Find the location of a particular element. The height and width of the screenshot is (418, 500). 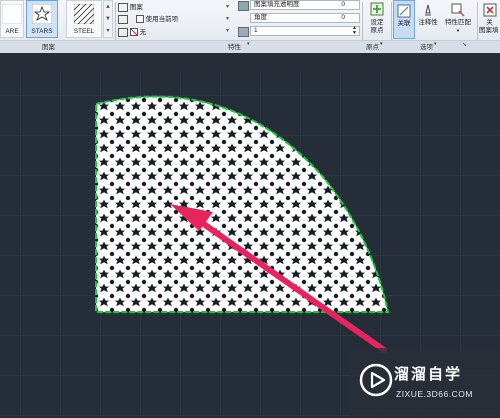

watermark: 溜溜自学 ZIXUE.3D66.COM is located at coordinates (425, 383).